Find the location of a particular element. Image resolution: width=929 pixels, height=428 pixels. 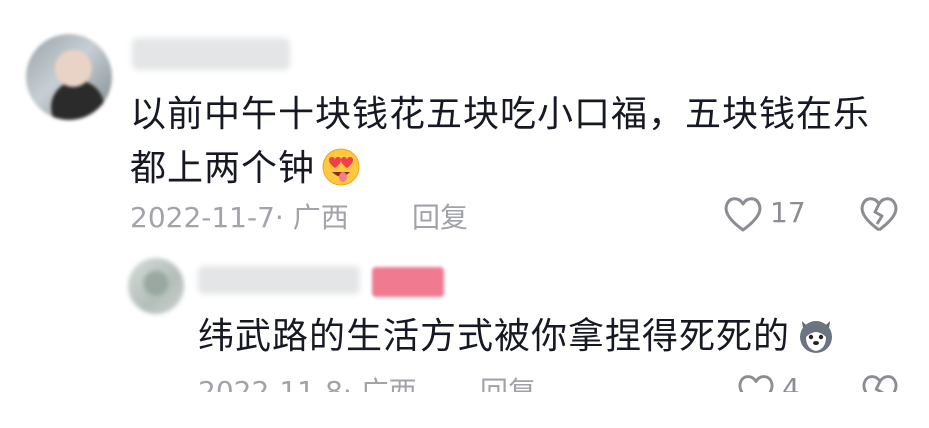

like-count: 17 is located at coordinates (788, 212).